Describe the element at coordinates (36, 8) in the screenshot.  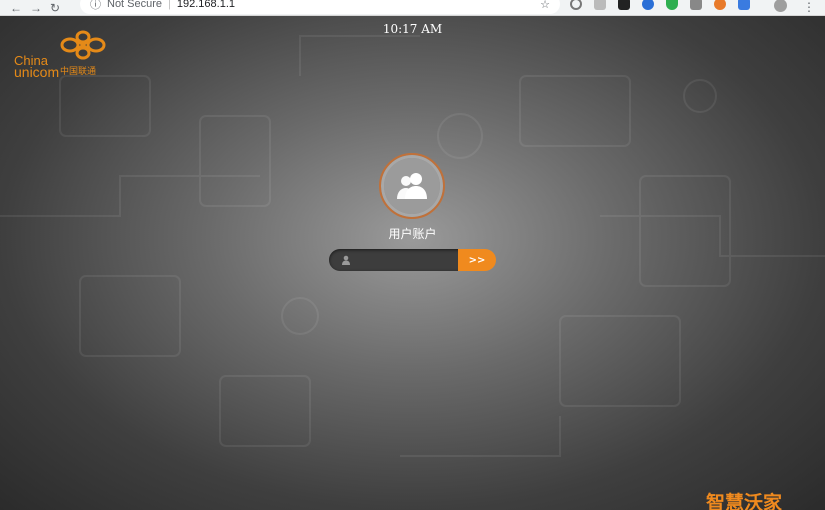
I see `forward-arrow-icon: →` at that location.